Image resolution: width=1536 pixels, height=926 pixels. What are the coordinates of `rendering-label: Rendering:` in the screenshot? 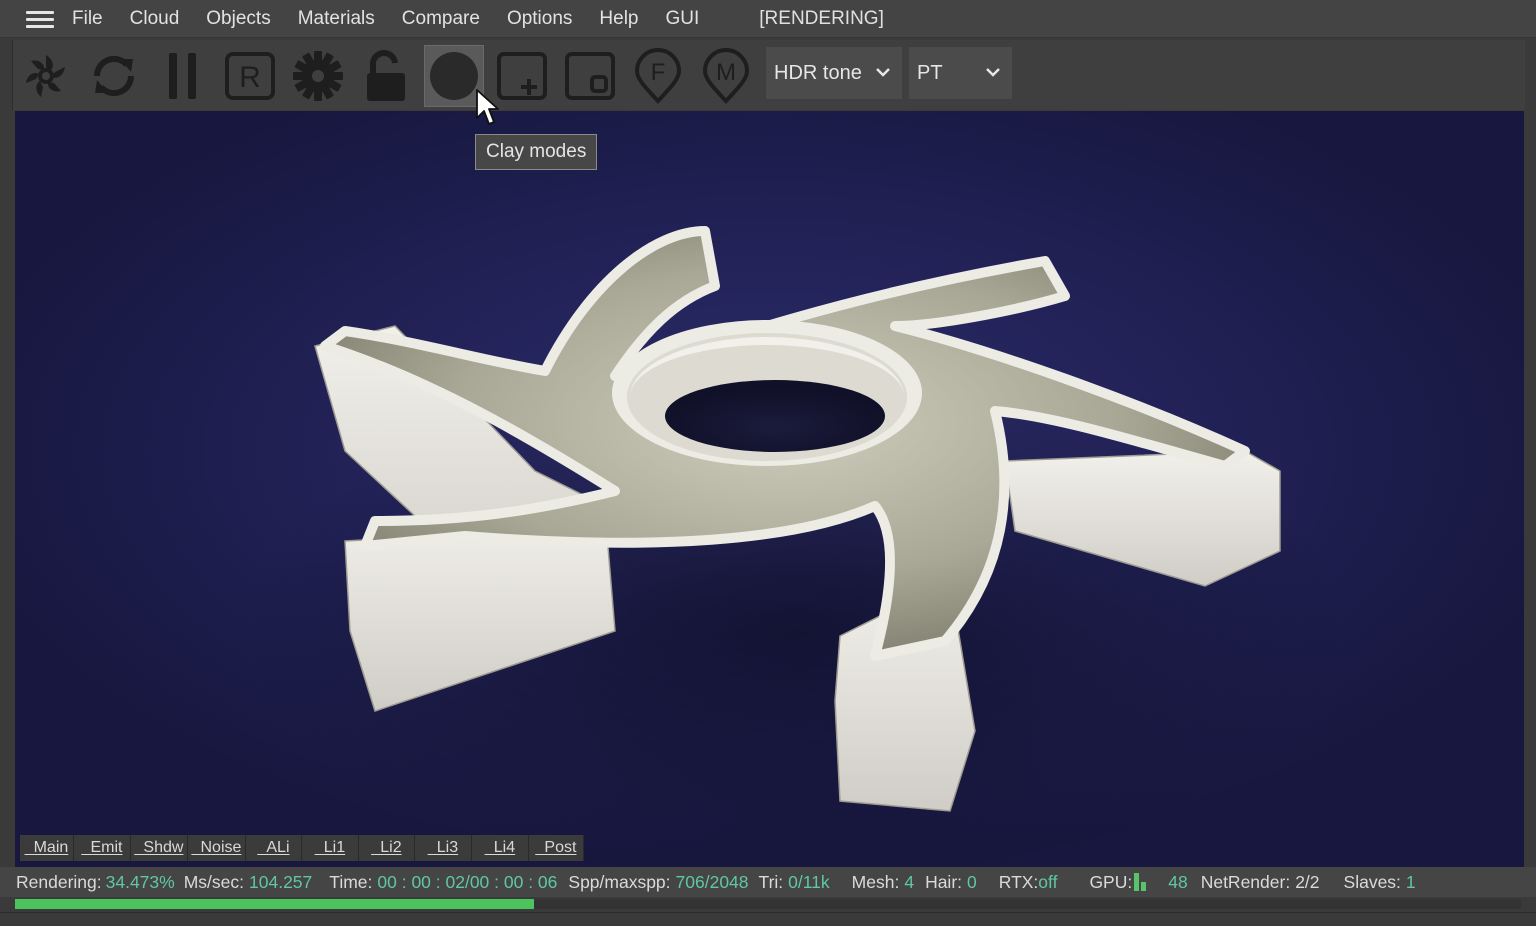 It's located at (59, 881).